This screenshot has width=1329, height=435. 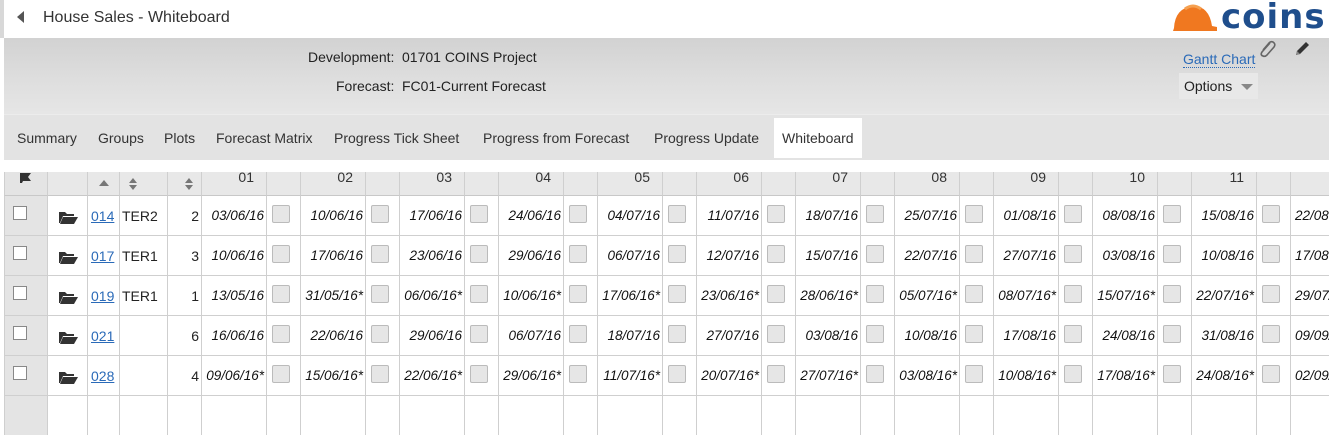 I want to click on stage-date: 20/07/16*, so click(x=730, y=375).